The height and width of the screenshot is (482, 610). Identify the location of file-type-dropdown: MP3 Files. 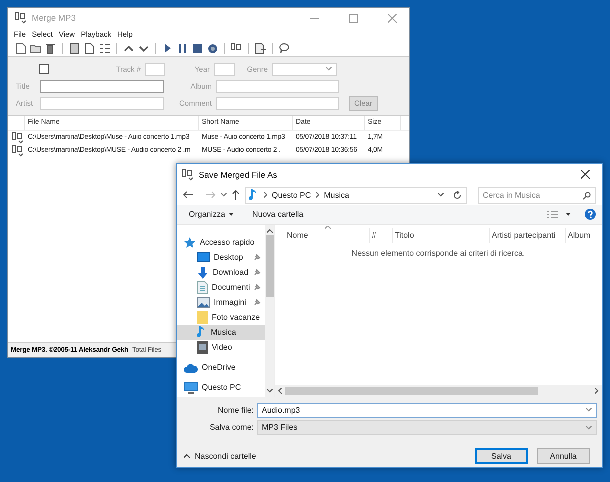
(427, 427).